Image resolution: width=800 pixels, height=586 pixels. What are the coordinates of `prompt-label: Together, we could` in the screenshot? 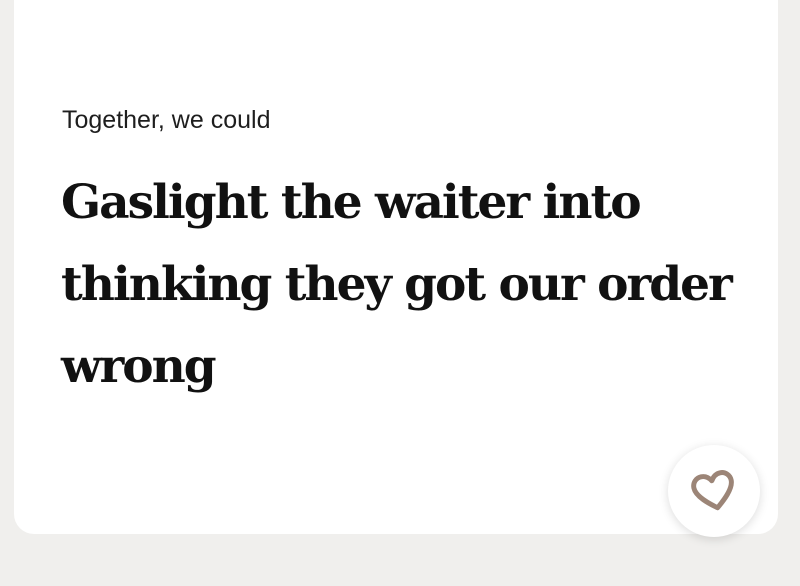 It's located at (166, 120).